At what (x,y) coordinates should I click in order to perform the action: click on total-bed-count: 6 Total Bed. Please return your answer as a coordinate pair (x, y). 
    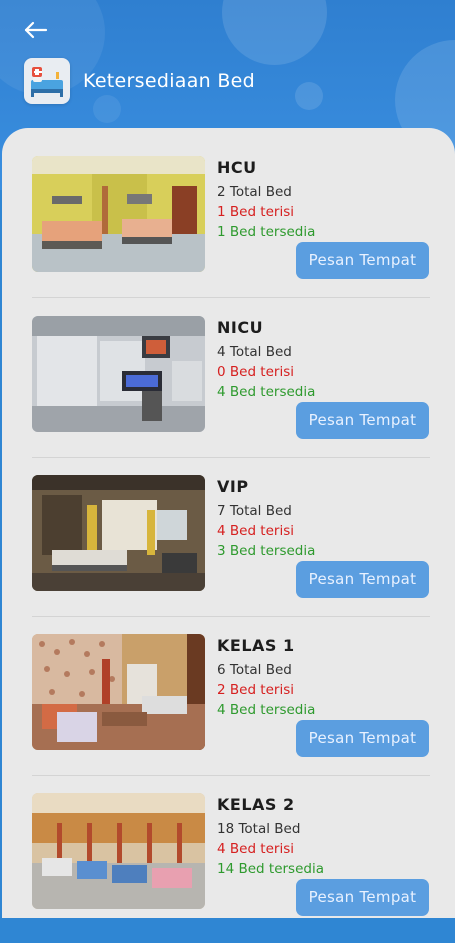
    Looking at the image, I should click on (254, 670).